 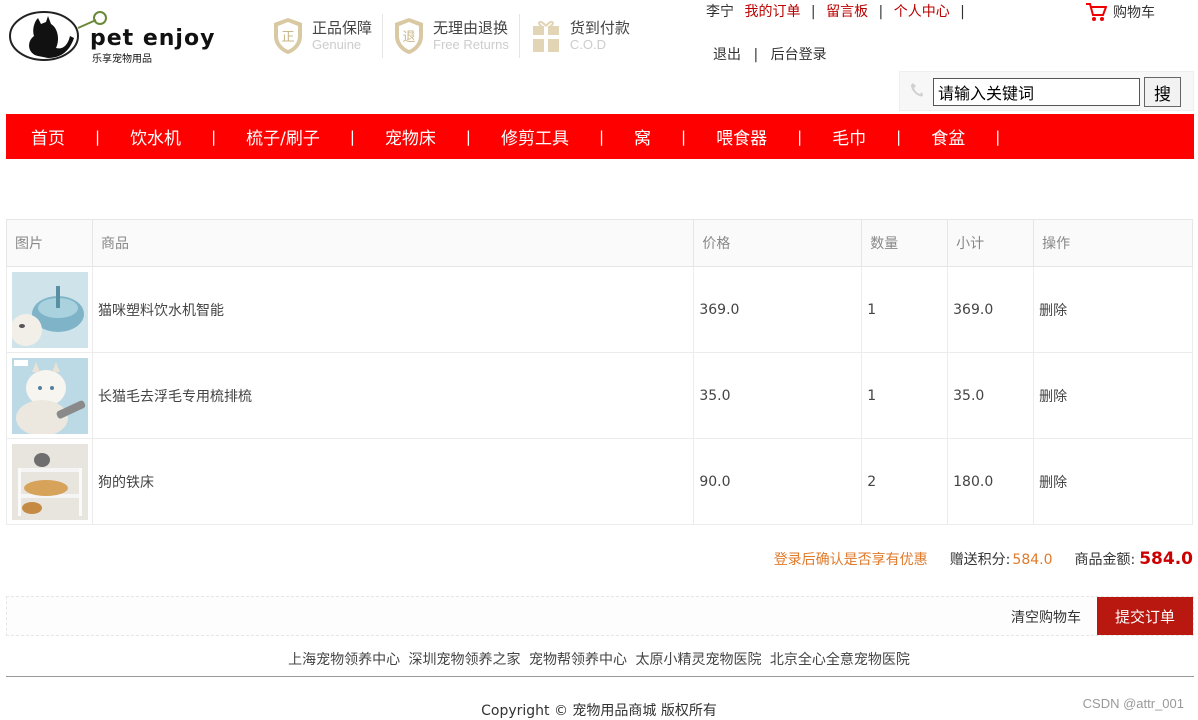 What do you see at coordinates (471, 44) in the screenshot?
I see `guarantee-sub: Free Returns` at bounding box center [471, 44].